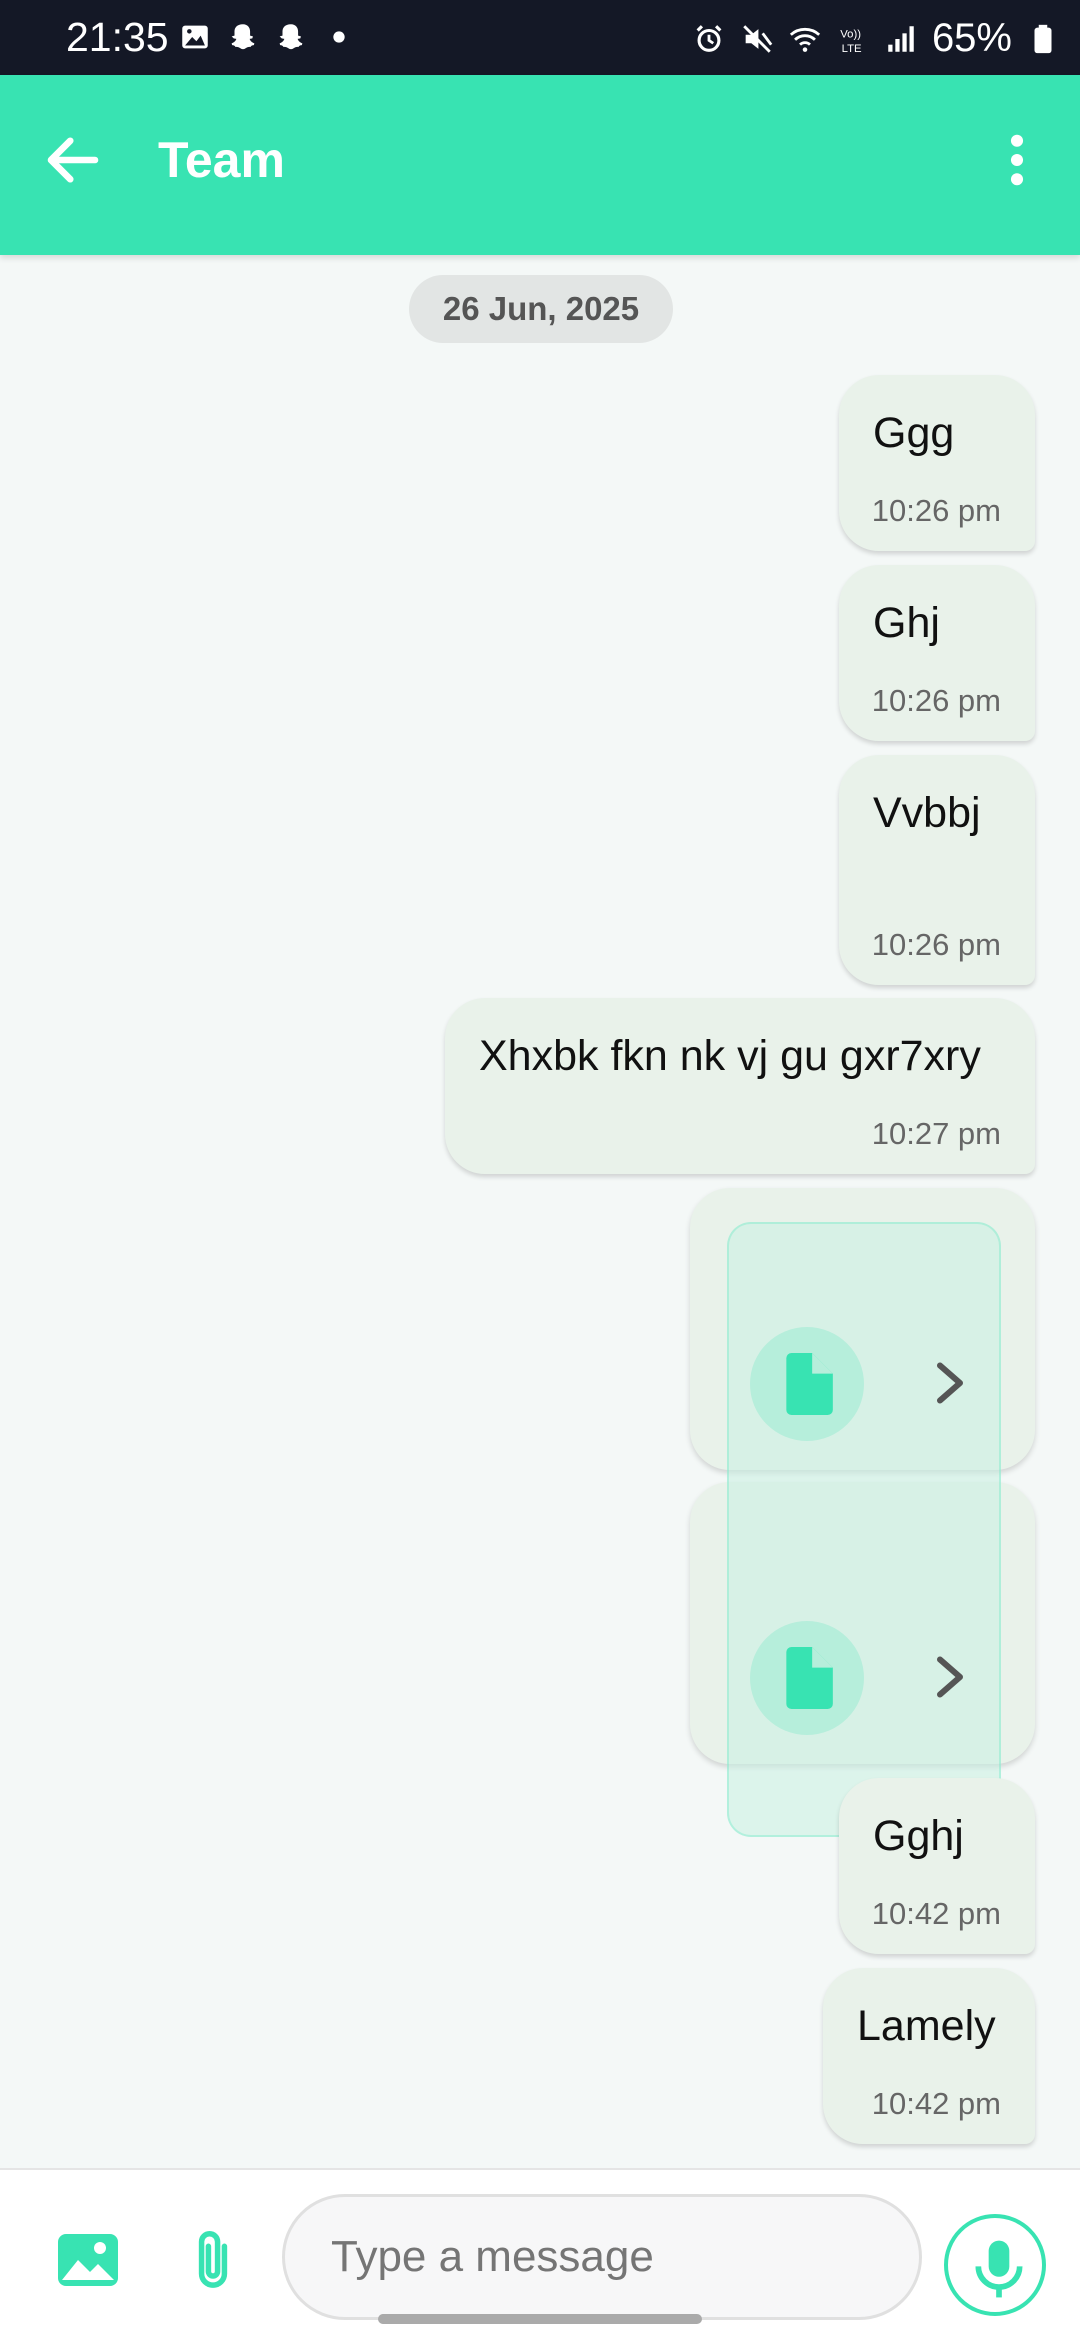 Image resolution: width=1080 pixels, height=2340 pixels. I want to click on voice-record-button, so click(995, 2265).